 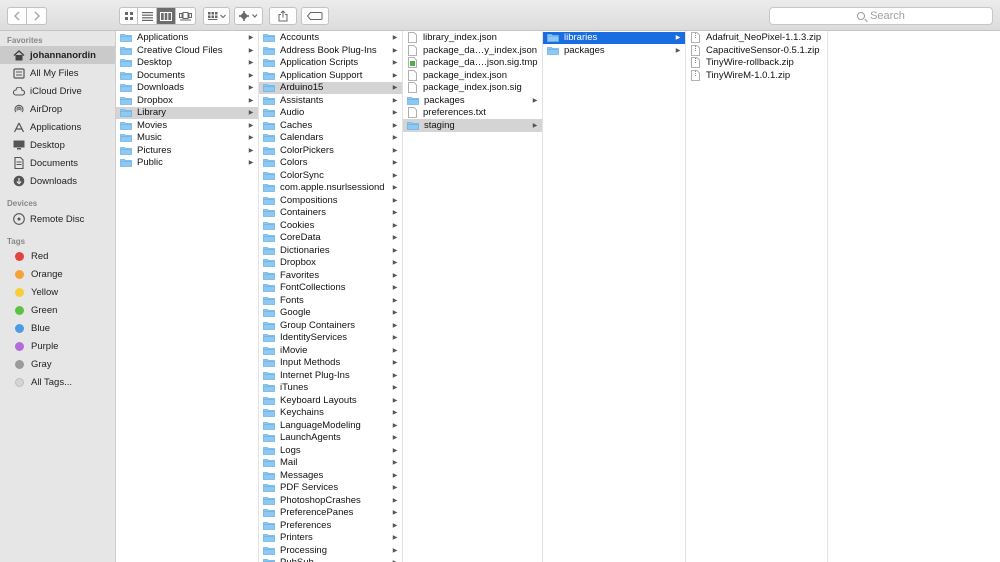 I want to click on folder-row: Google ▶, so click(x=330, y=313).